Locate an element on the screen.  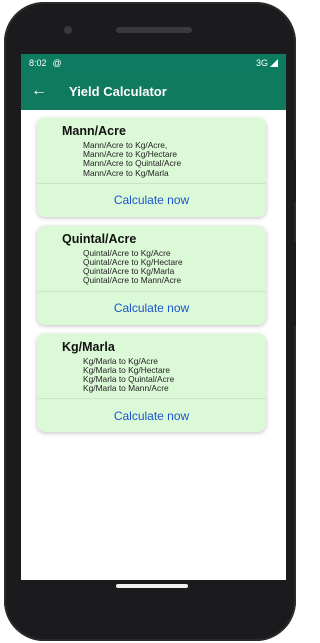
list-item: Mann/Acre to Kg/Marla is located at coordinates (126, 172).